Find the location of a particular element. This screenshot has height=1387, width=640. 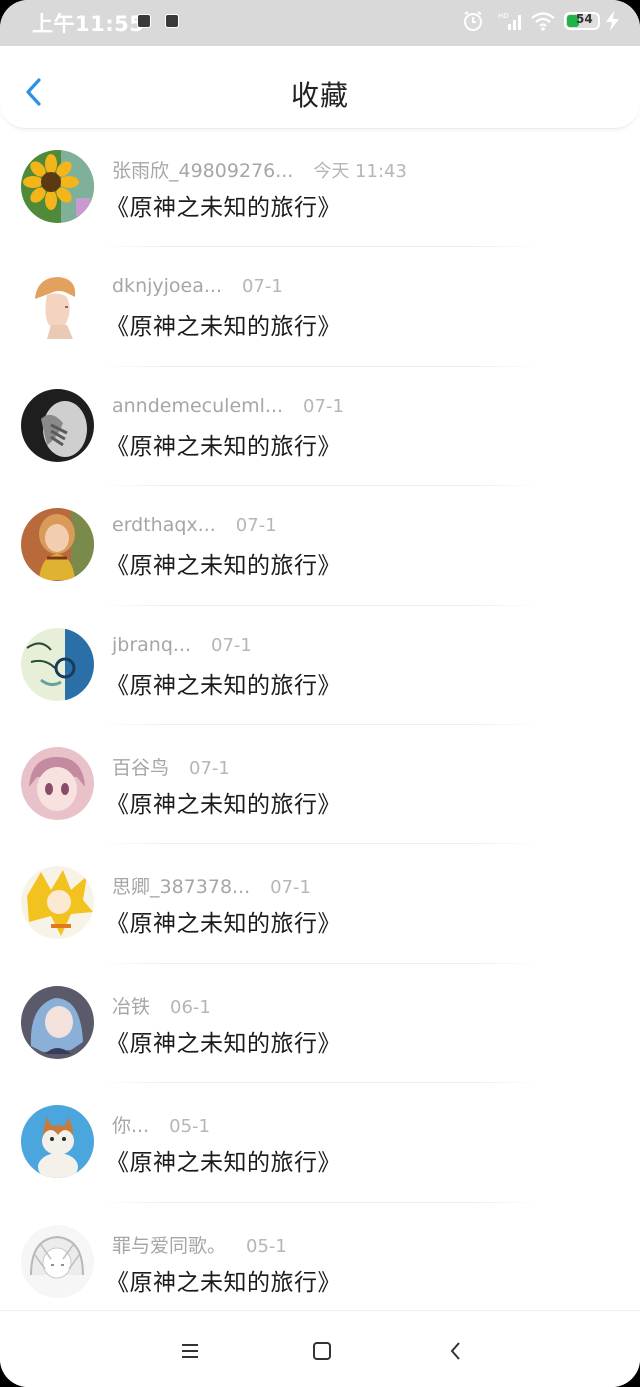

item-date: 今天 11:43 is located at coordinates (360, 171).